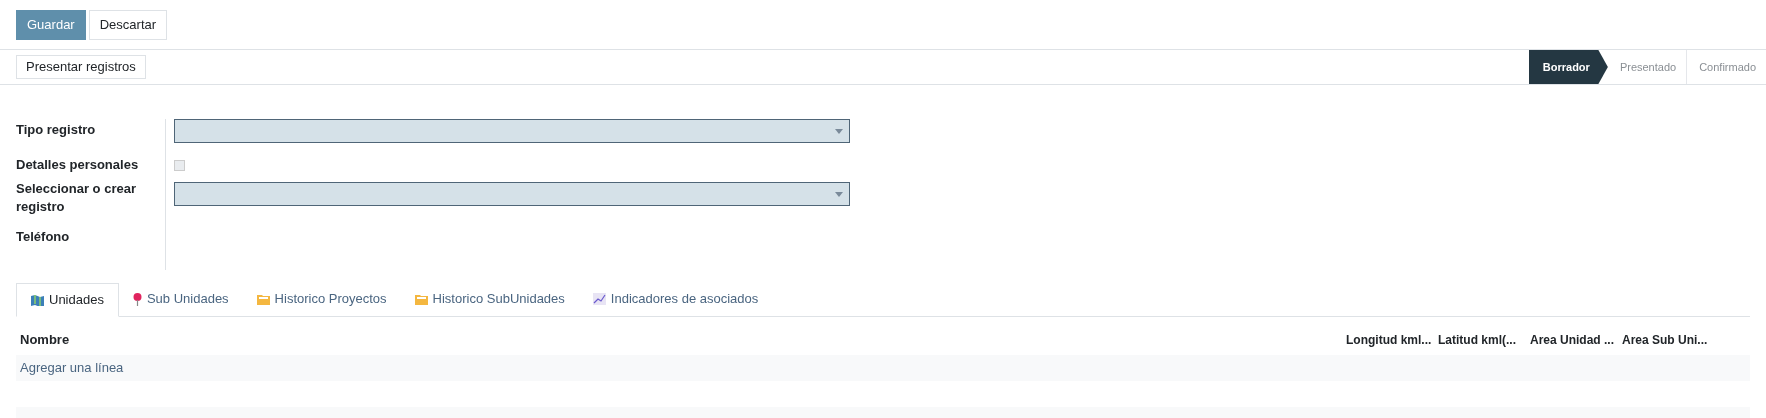  What do you see at coordinates (675, 299) in the screenshot?
I see `tab: Indicadores de asociados` at bounding box center [675, 299].